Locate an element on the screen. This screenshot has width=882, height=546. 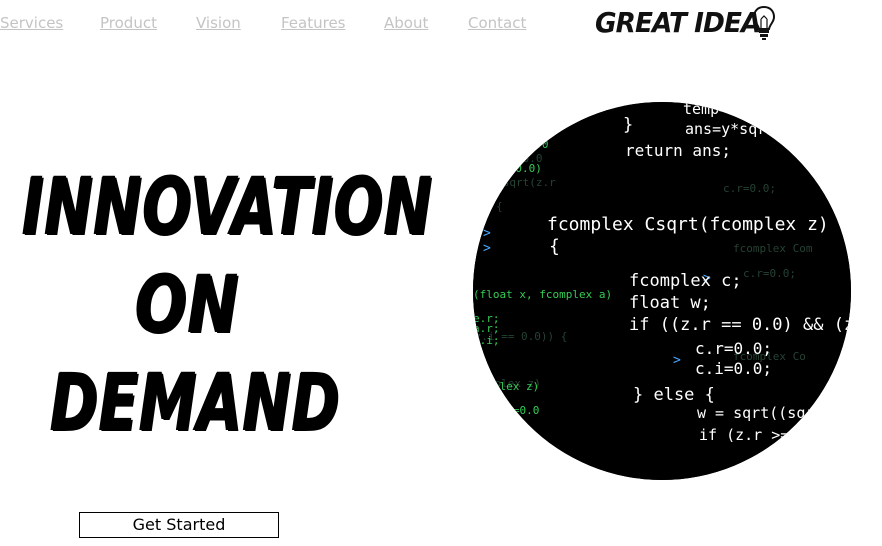
lightbulb-icon is located at coordinates (764, 22).